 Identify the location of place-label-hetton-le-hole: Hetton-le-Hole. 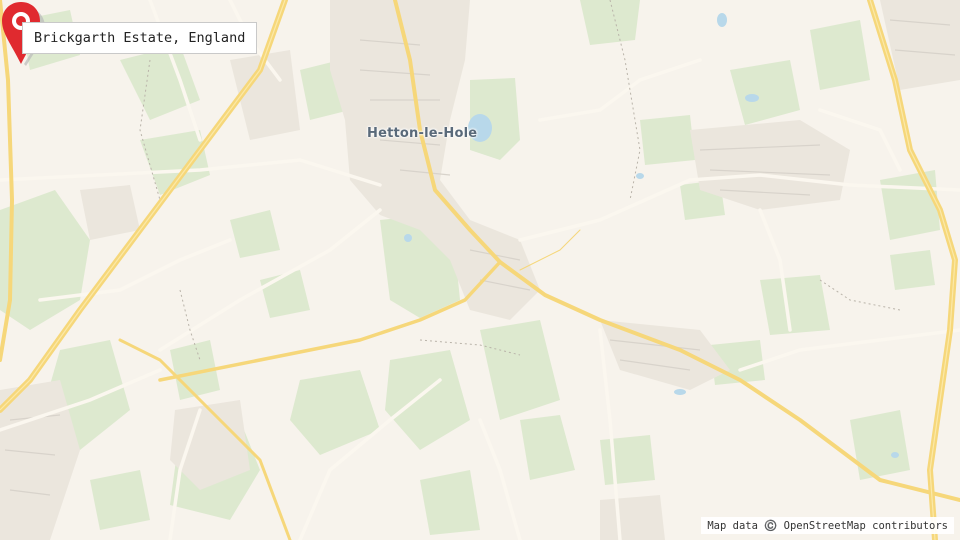
(422, 133).